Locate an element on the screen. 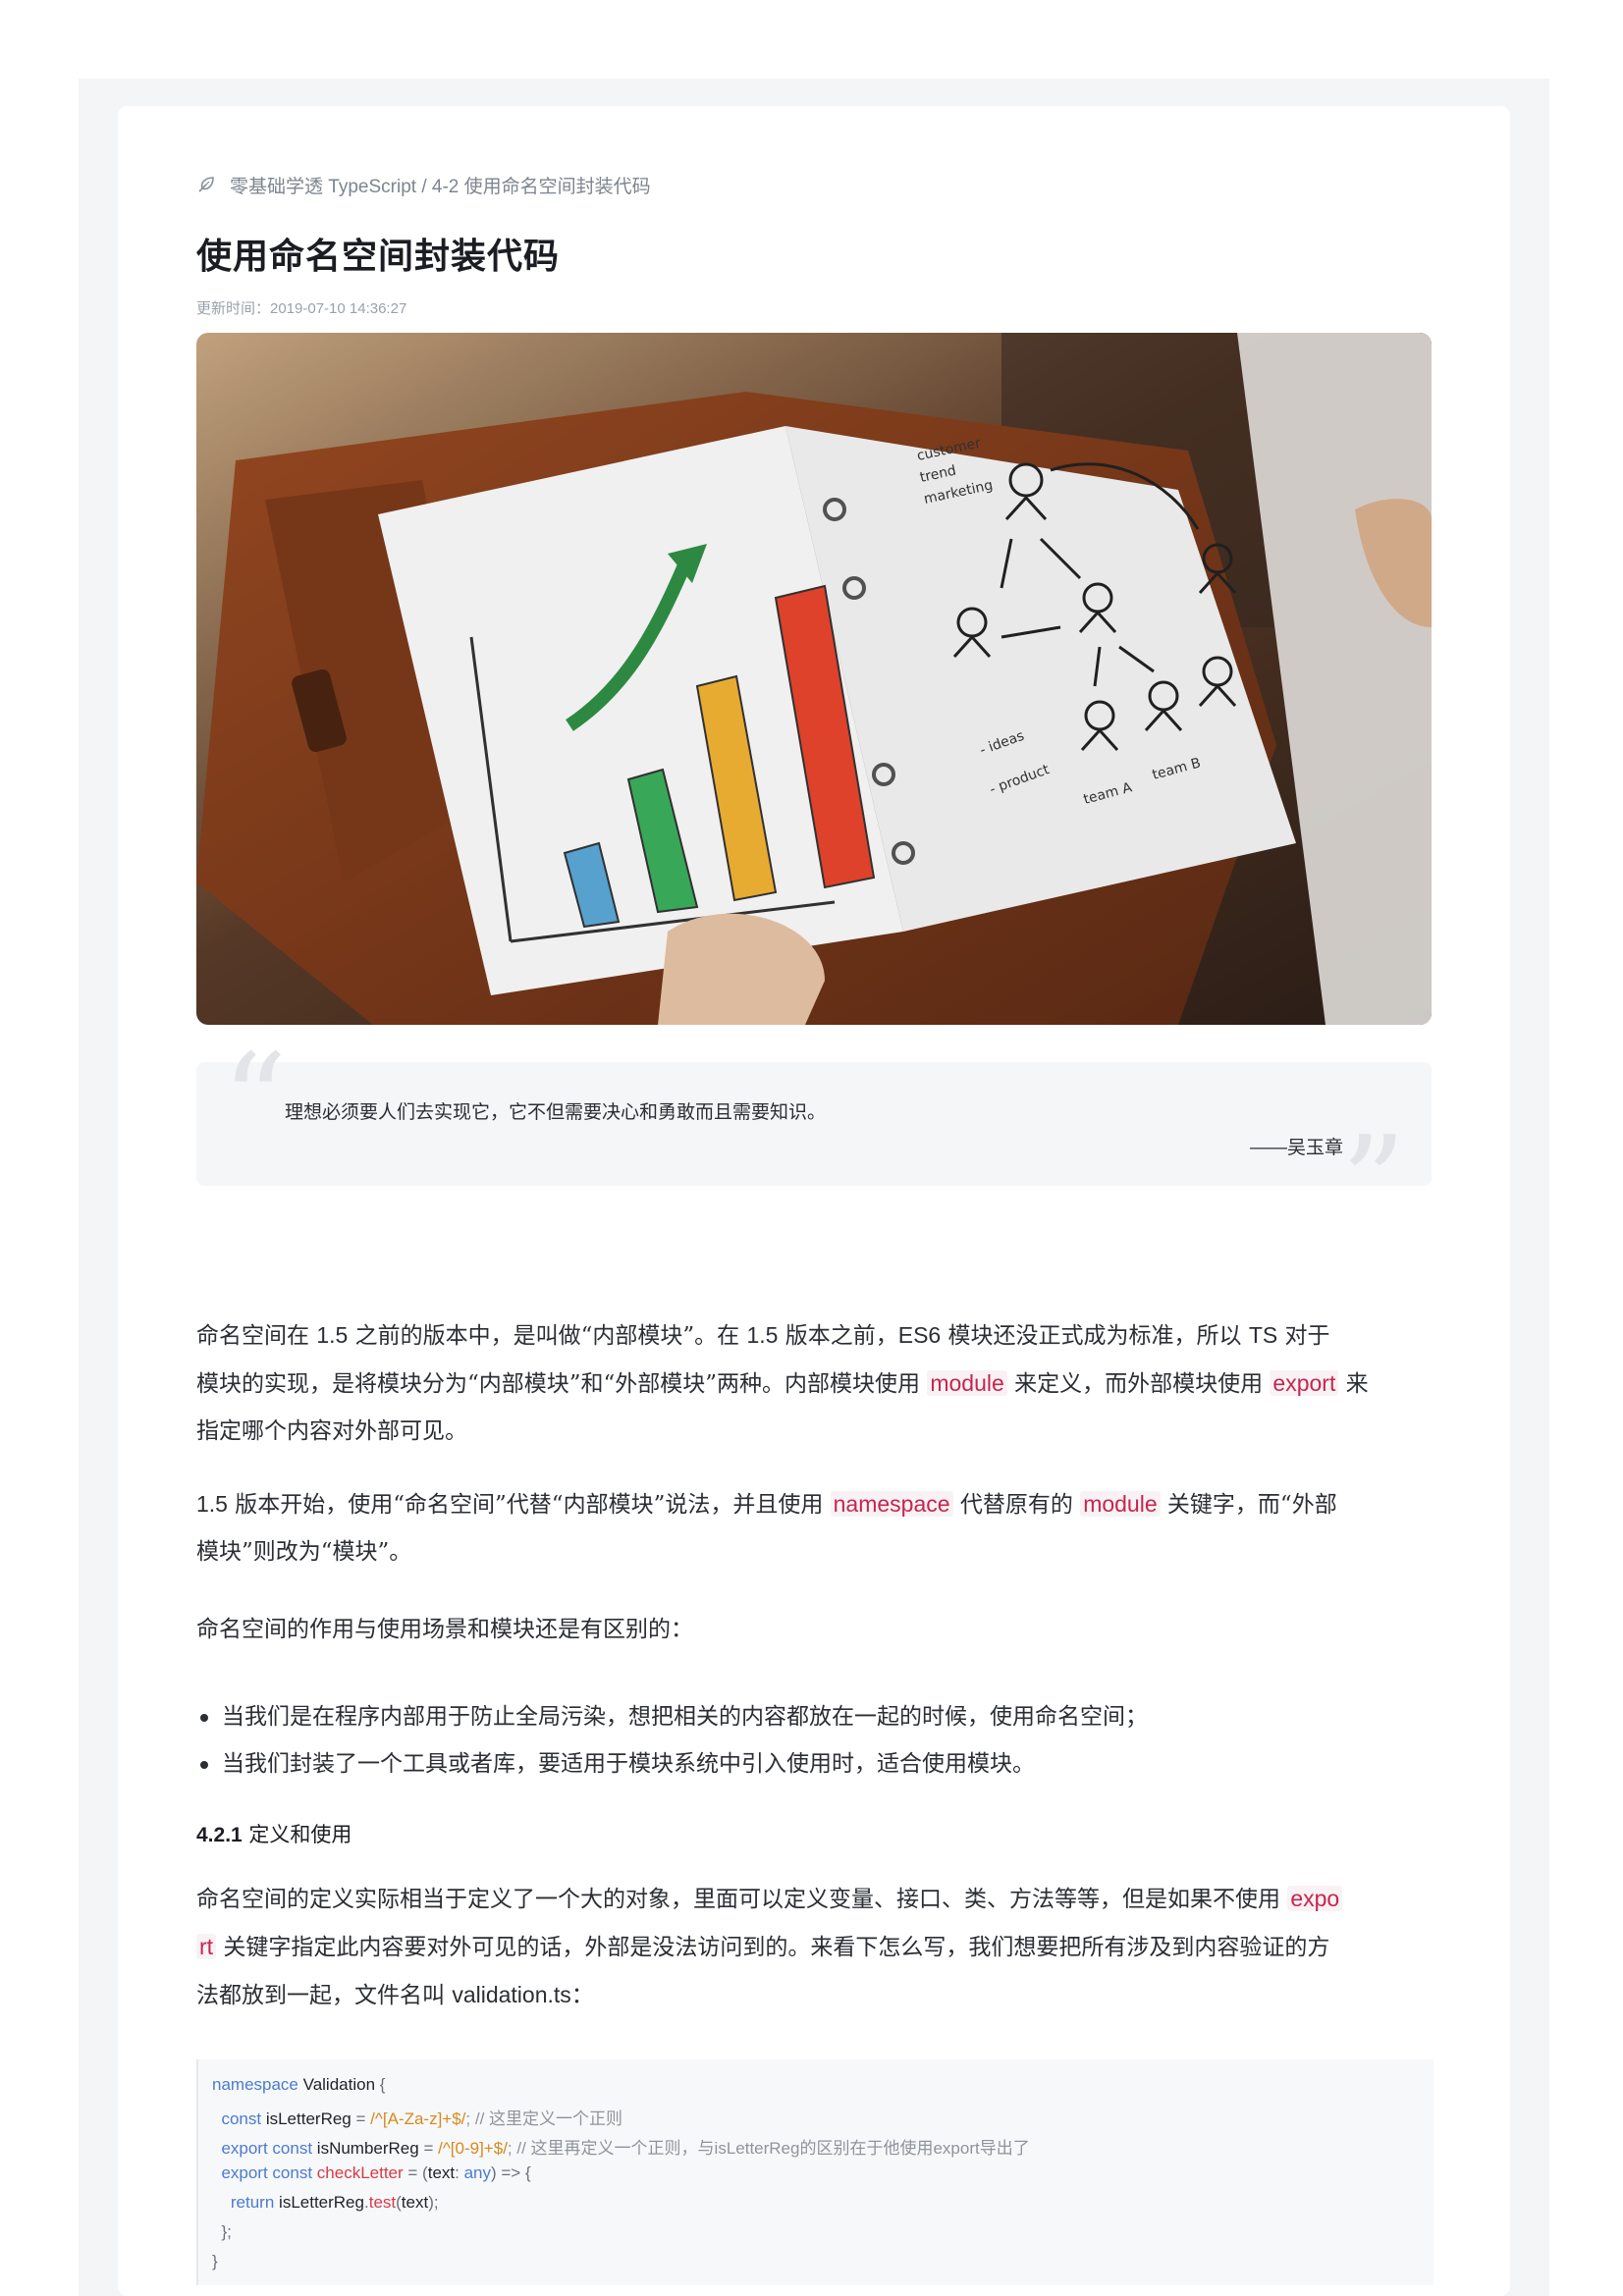 This screenshot has height=2296, width=1623. breadcrumb-text: 零基础学透 TypeScript / 4-2 使用命名空间封装代码 is located at coordinates (440, 185).